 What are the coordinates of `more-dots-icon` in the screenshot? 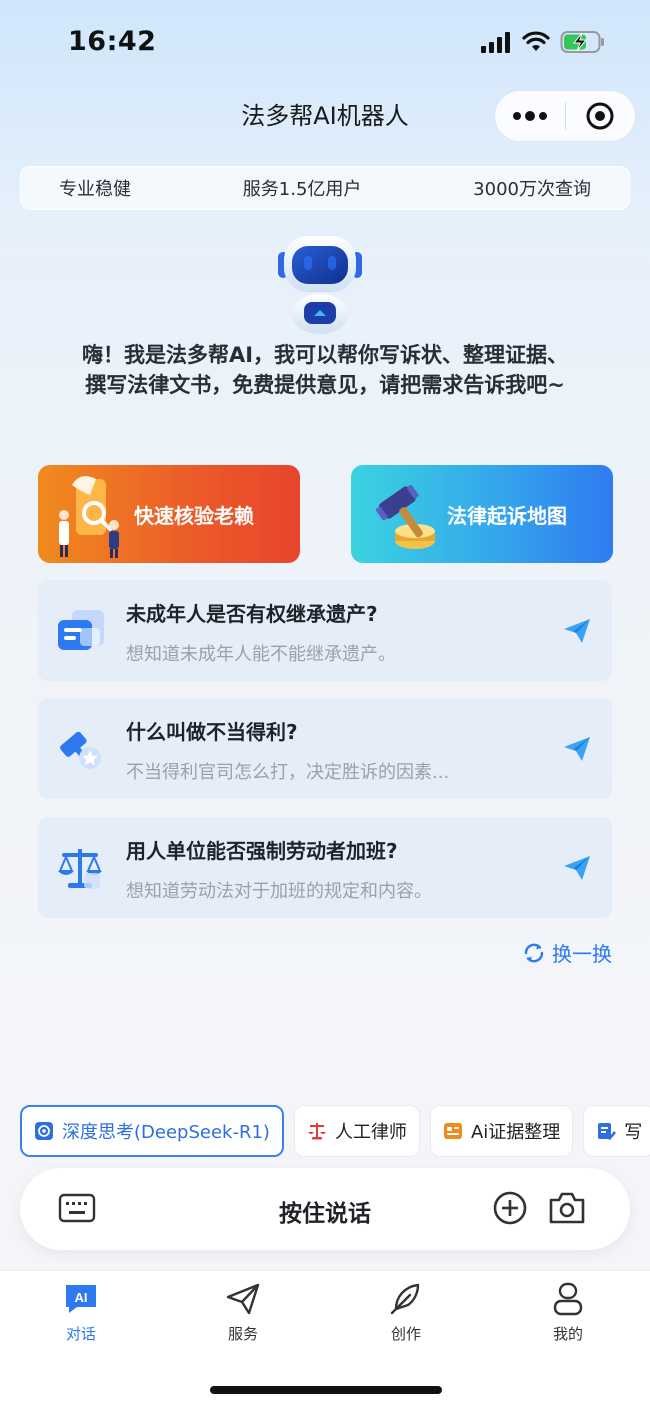 It's located at (529, 116).